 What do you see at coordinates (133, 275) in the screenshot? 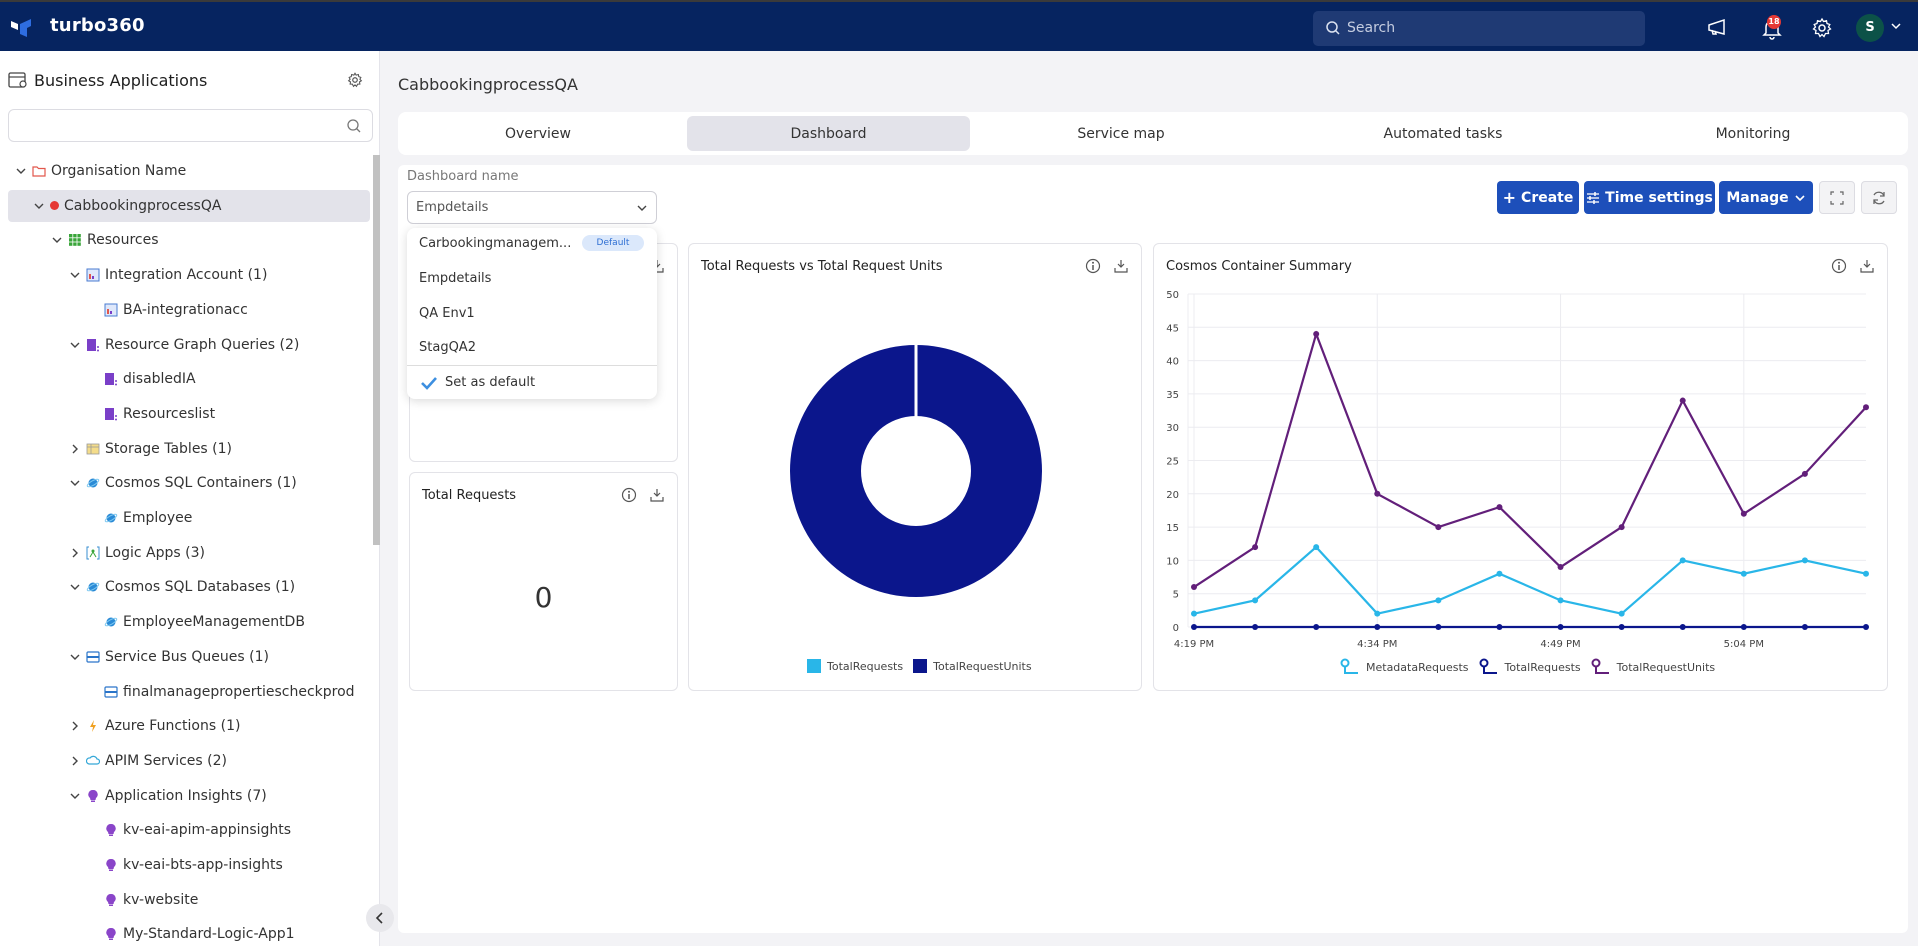
I see `tree-item: Integration Account (1)` at bounding box center [133, 275].